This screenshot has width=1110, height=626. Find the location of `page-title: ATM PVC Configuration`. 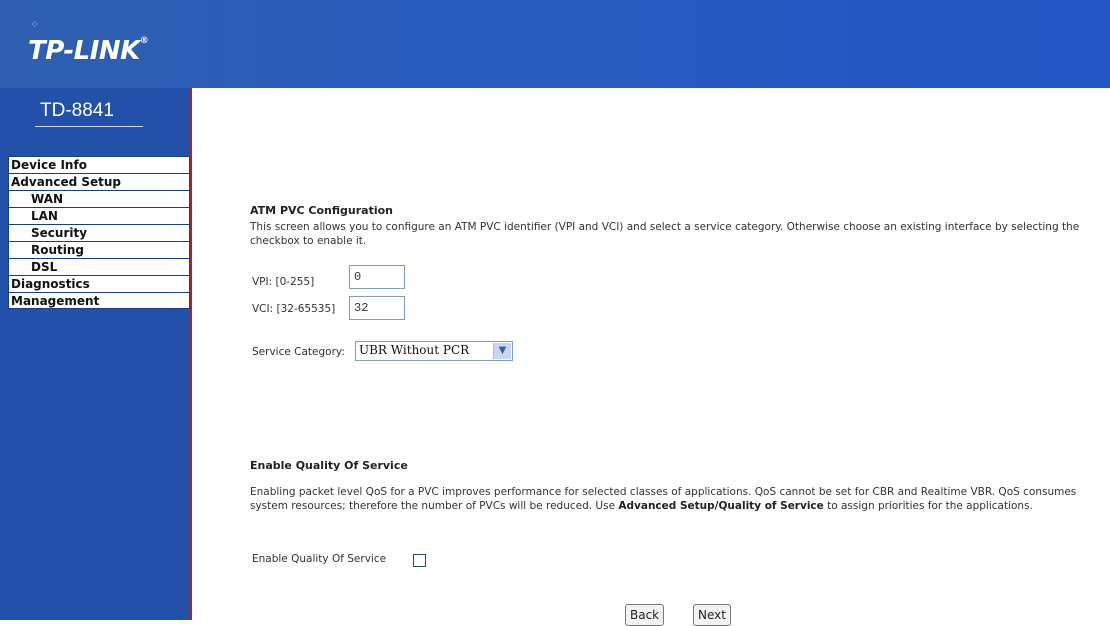

page-title: ATM PVC Configuration is located at coordinates (321, 210).